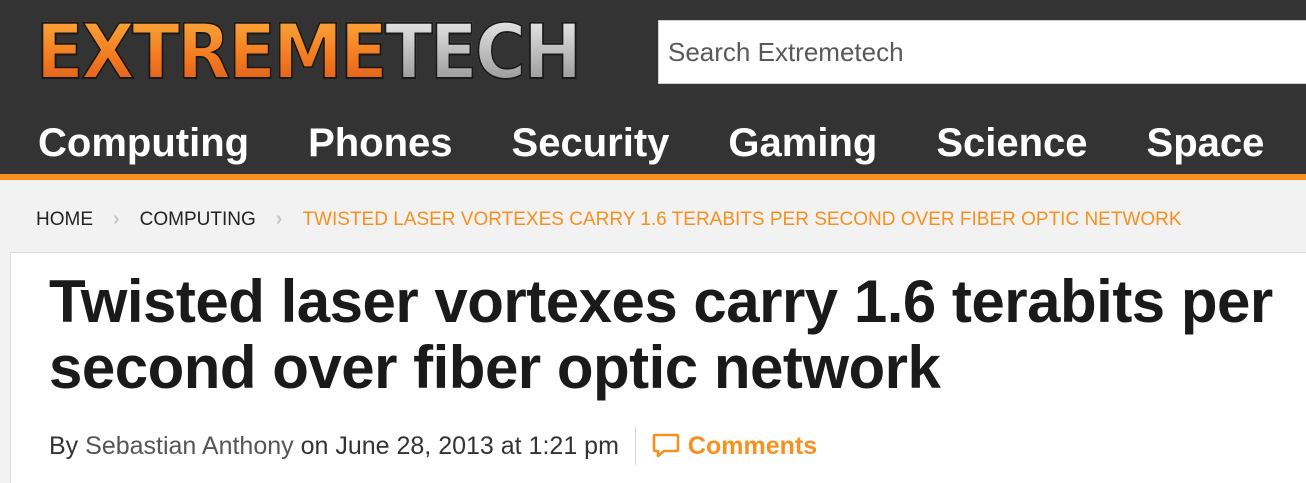 The width and height of the screenshot is (1306, 483). What do you see at coordinates (212, 51) in the screenshot?
I see `logo-extreme: EXTREME` at bounding box center [212, 51].